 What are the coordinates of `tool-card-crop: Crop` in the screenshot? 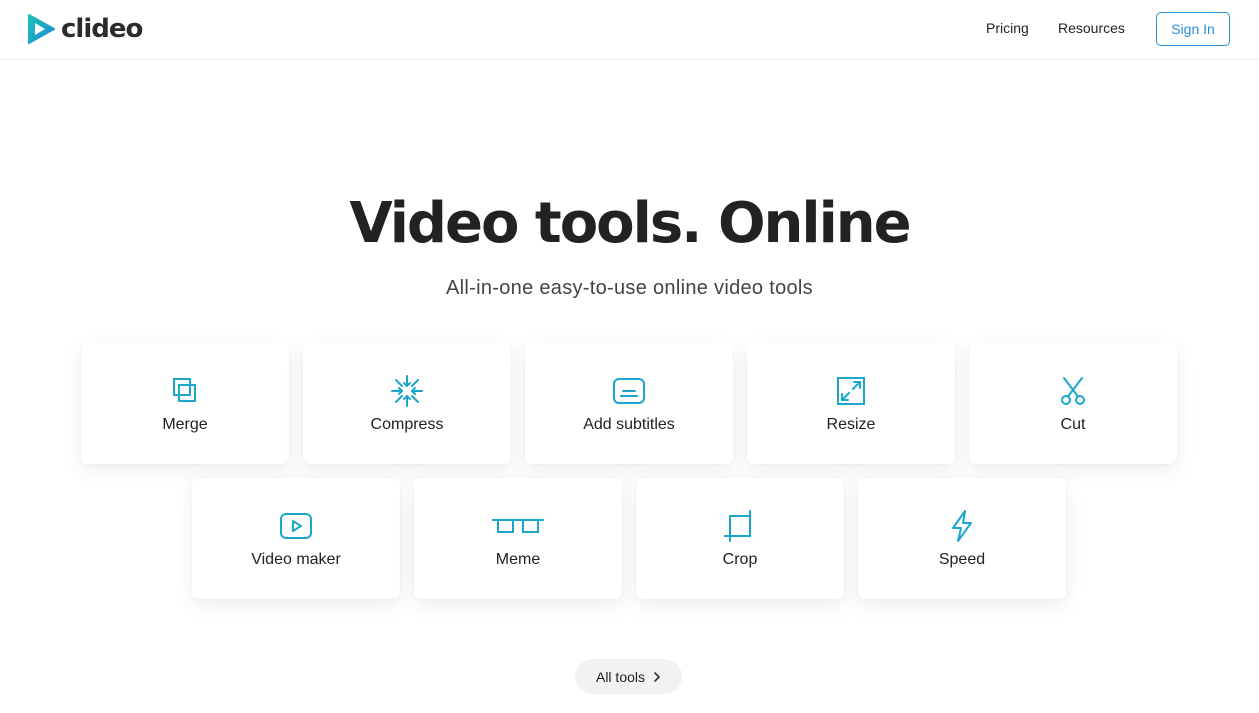 It's located at (740, 538).